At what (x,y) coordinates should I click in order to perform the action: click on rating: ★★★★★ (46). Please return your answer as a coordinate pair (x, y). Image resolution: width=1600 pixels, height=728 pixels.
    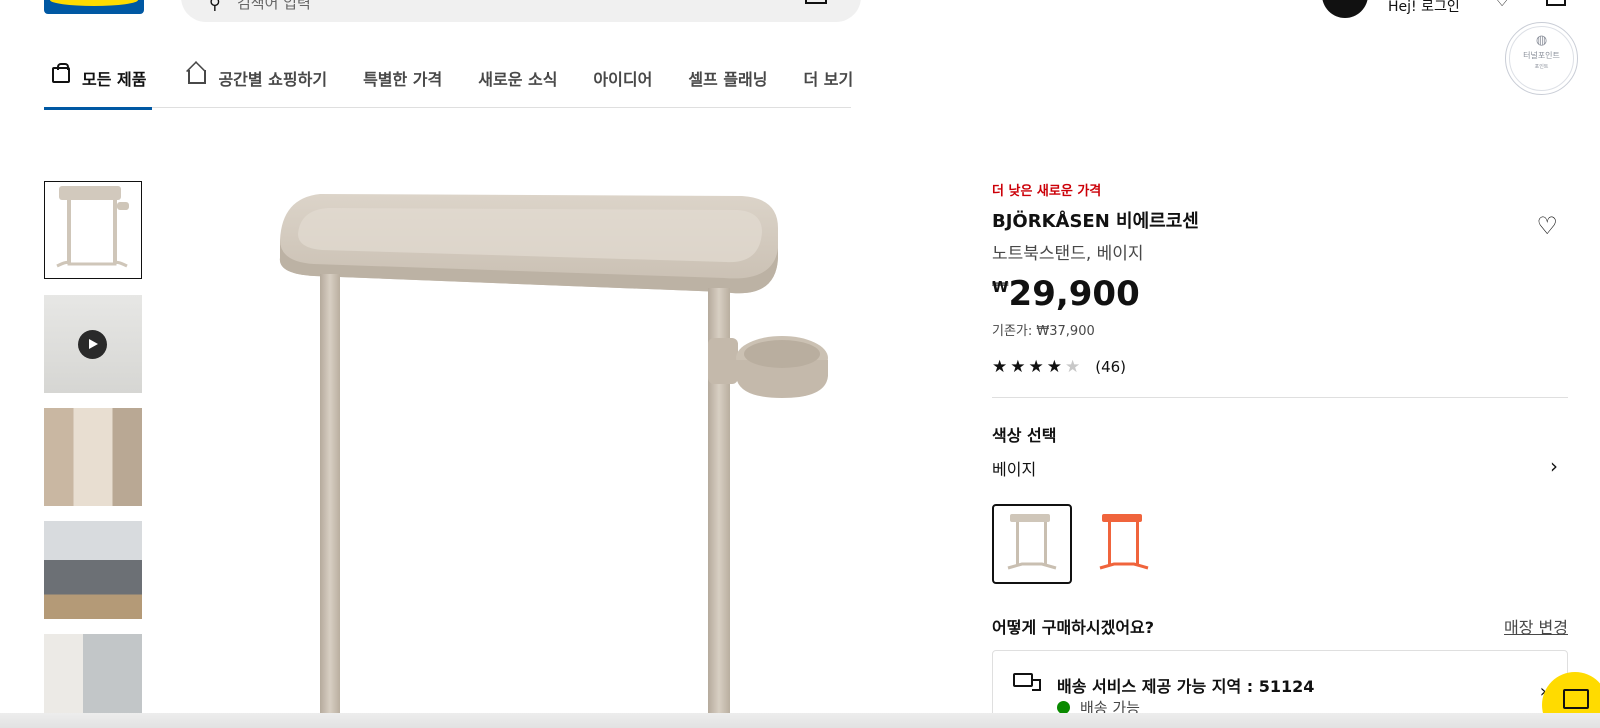
    Looking at the image, I should click on (1280, 367).